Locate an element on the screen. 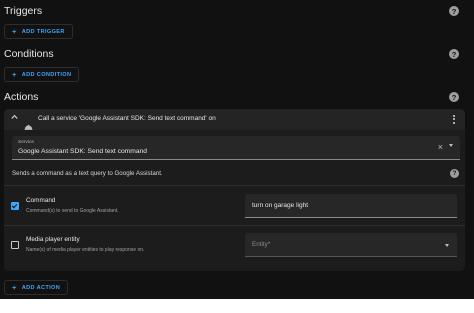  service-label: Service is located at coordinates (26, 142).